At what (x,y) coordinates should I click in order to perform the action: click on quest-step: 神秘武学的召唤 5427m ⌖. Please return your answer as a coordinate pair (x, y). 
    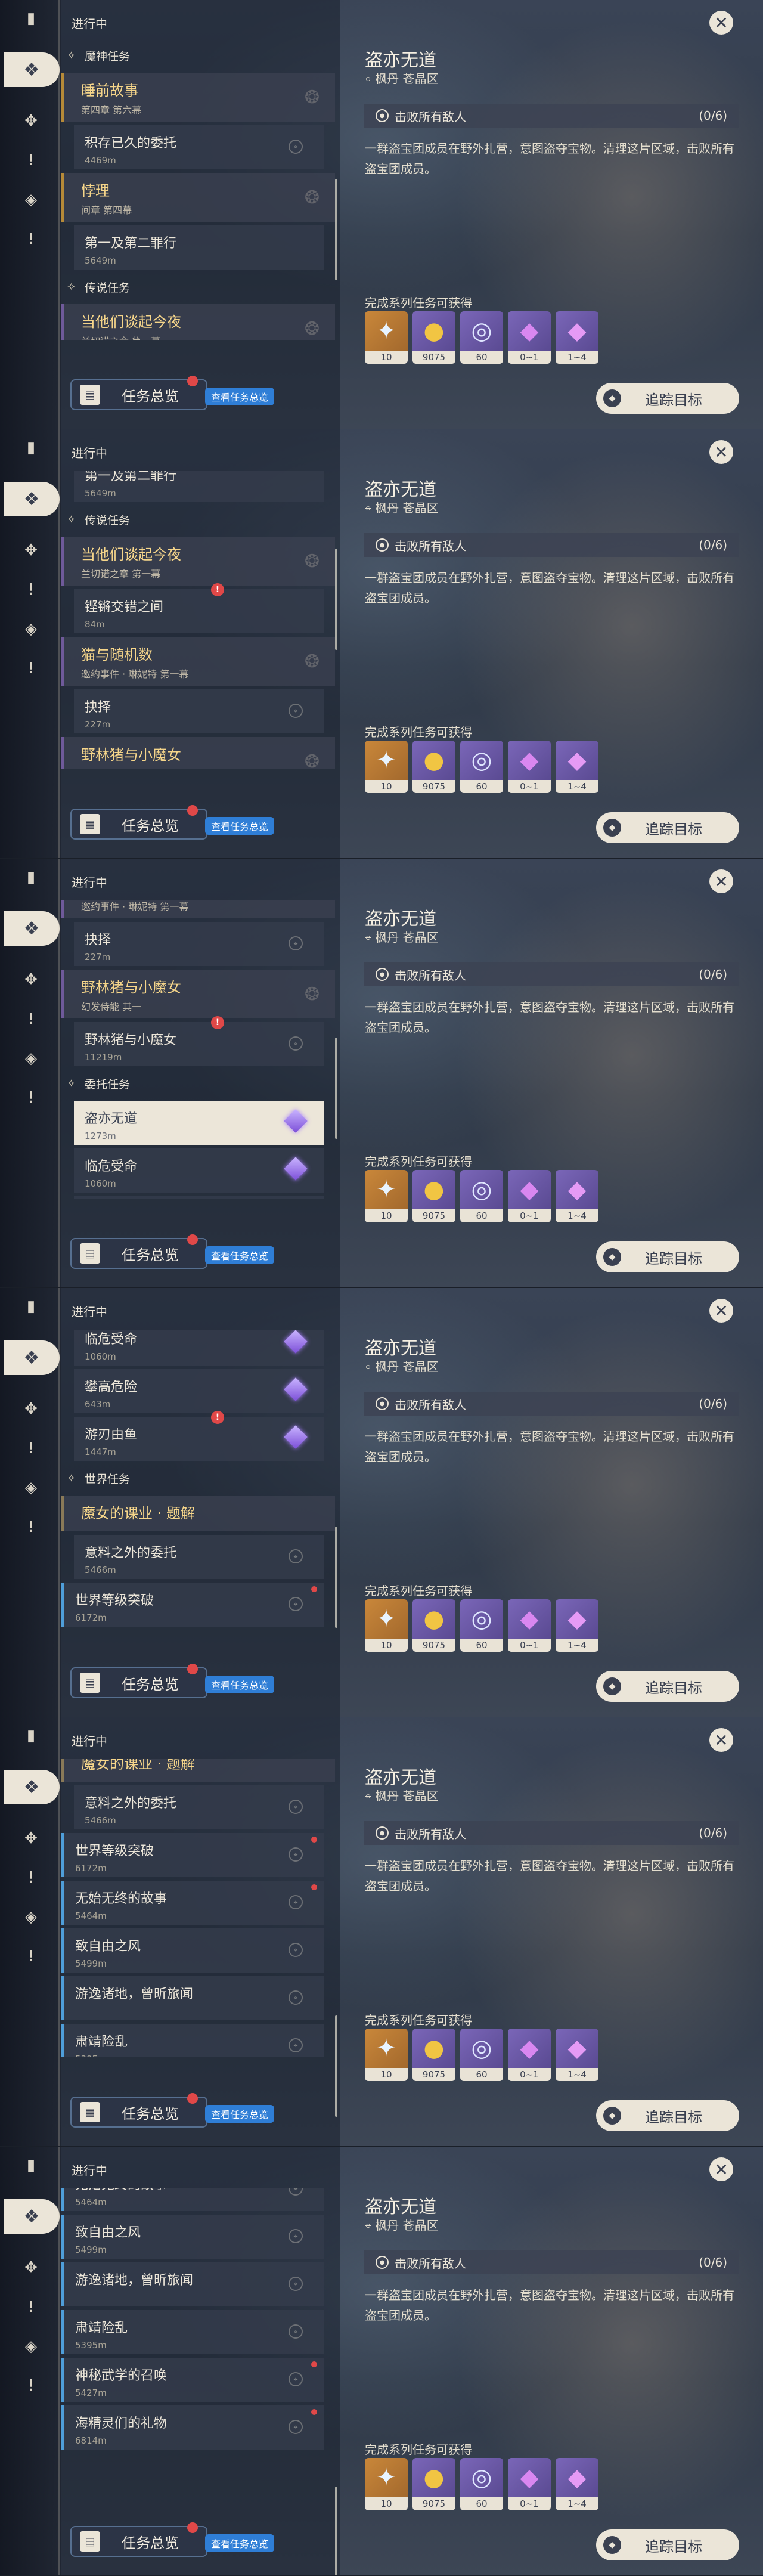
    Looking at the image, I should click on (192, 2380).